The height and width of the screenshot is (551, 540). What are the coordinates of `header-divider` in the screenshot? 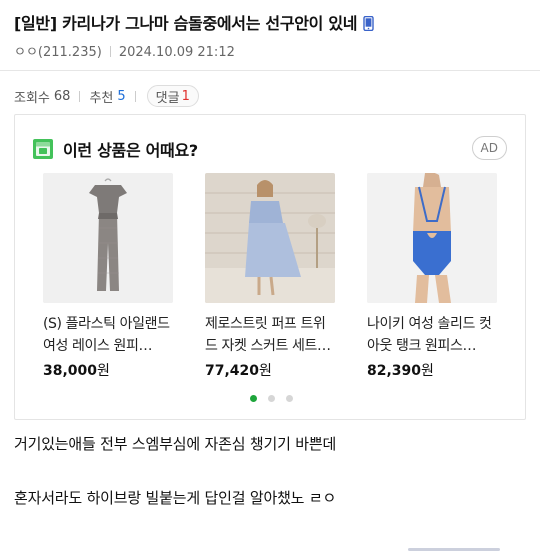 It's located at (270, 70).